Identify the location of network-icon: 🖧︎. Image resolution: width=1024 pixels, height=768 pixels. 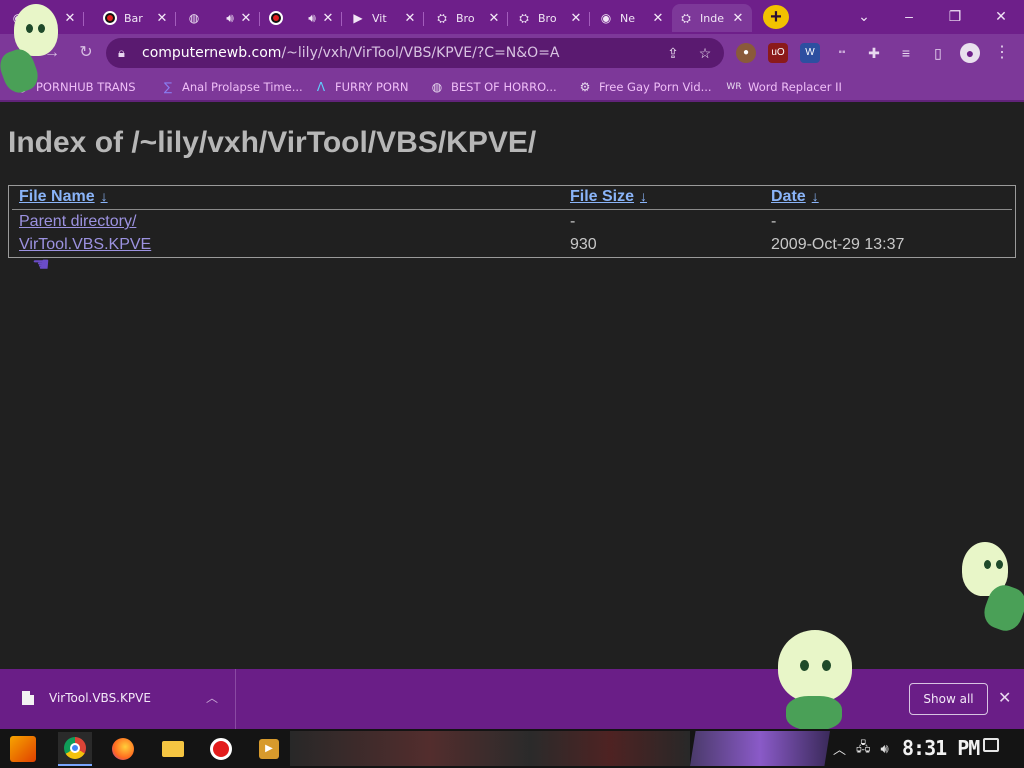
(863, 749).